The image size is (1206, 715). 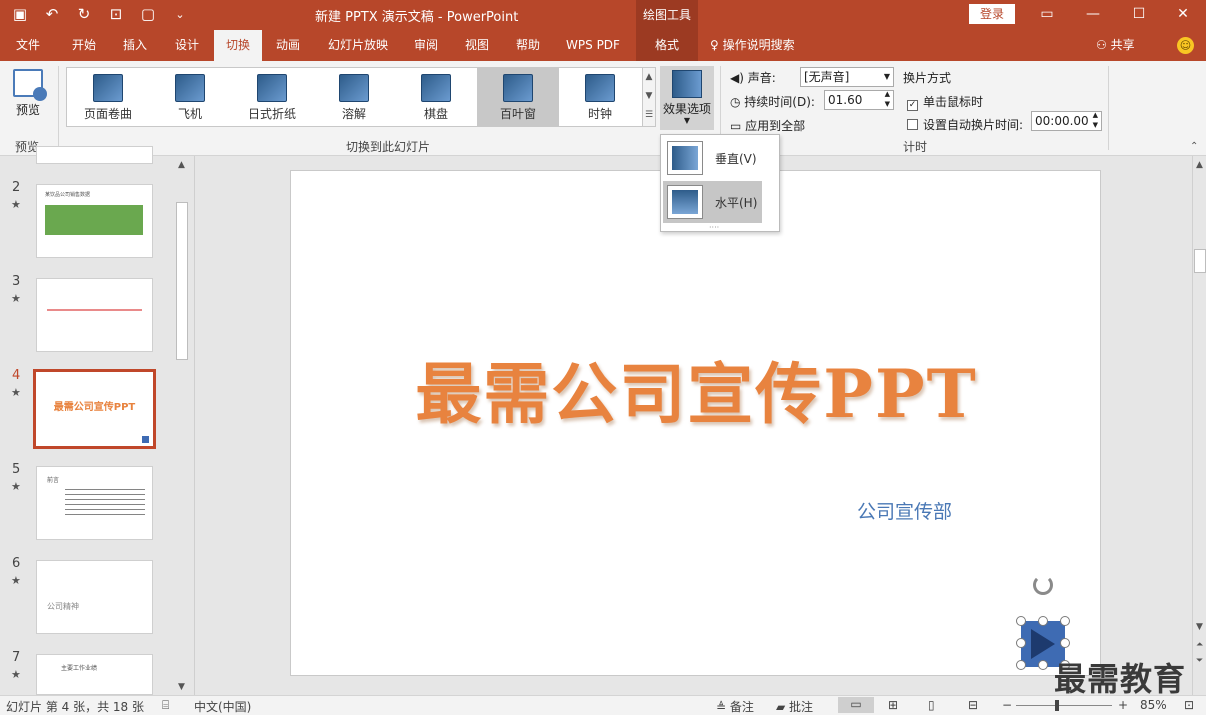 I want to click on slide-scrollbar: ▲ ▼ ⏶ ⏷, so click(x=1199, y=425).